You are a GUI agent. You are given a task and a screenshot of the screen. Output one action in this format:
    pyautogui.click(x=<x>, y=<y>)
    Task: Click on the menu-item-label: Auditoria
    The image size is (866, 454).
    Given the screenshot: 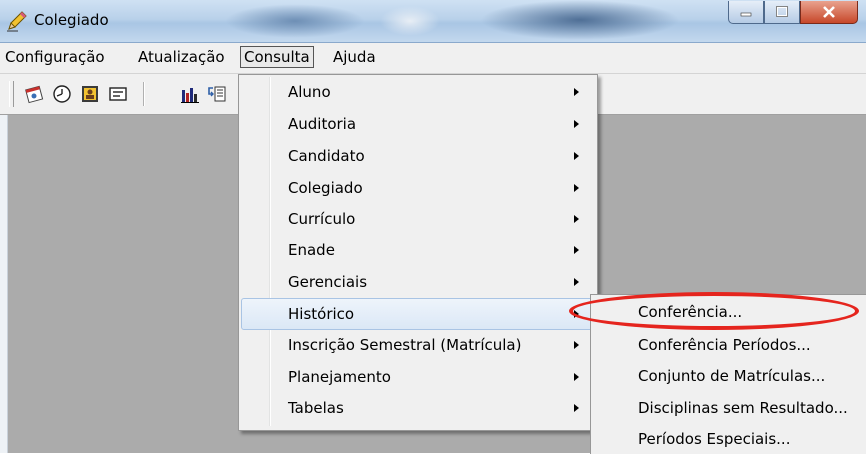 What is the action you would take?
    pyautogui.click(x=322, y=124)
    